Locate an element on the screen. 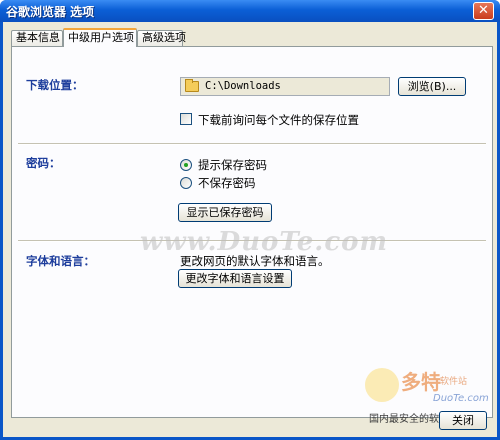  never-save-password-label: 不保存密码 is located at coordinates (227, 183).